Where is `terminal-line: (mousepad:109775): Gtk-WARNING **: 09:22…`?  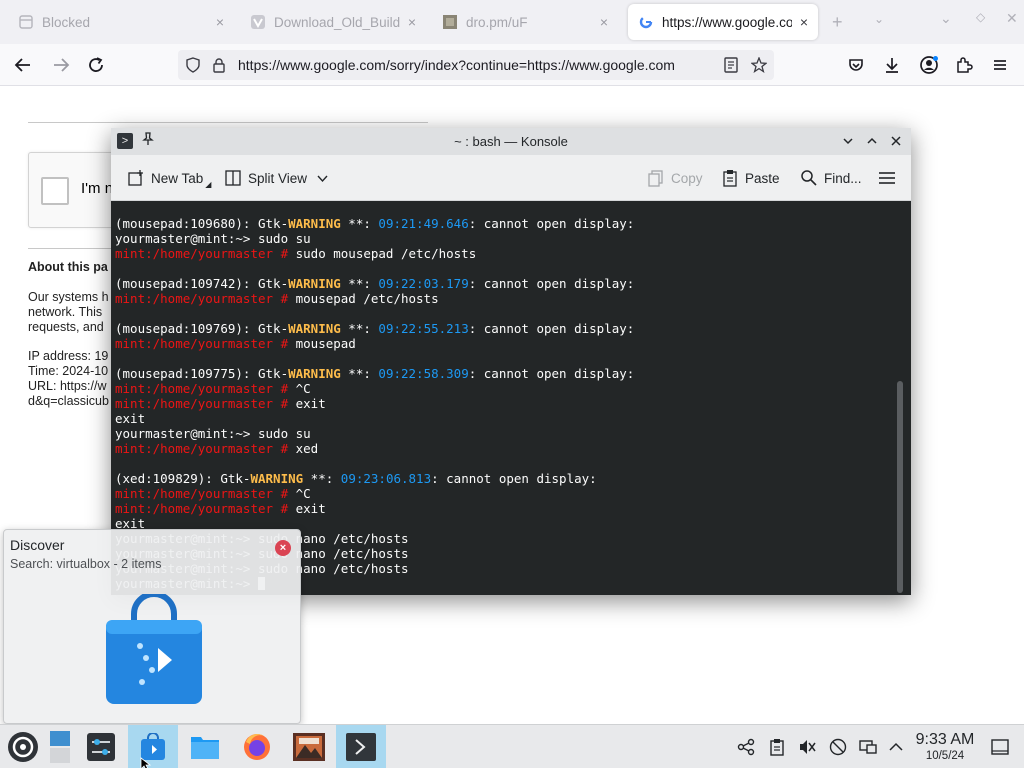 terminal-line: (mousepad:109775): Gtk-WARNING **: 09:22… is located at coordinates (374, 373).